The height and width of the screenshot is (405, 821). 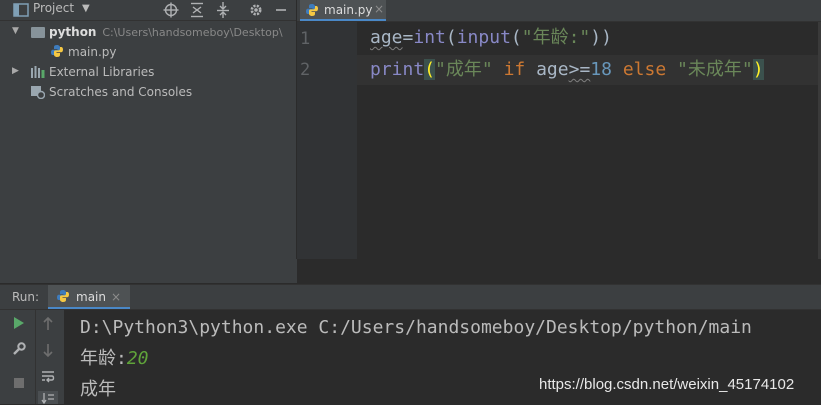 I want to click on tab-close-icon: ×, so click(x=379, y=9).